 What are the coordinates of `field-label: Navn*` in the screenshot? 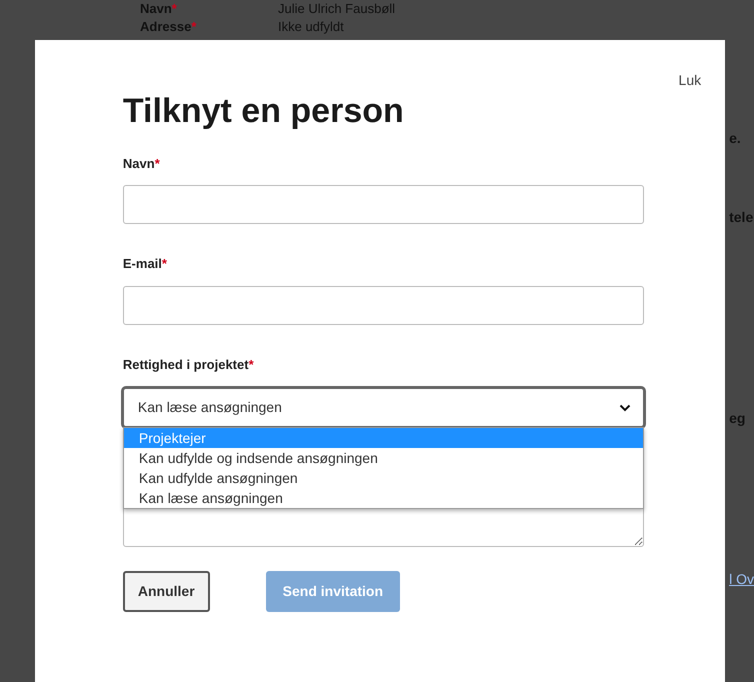 It's located at (141, 163).